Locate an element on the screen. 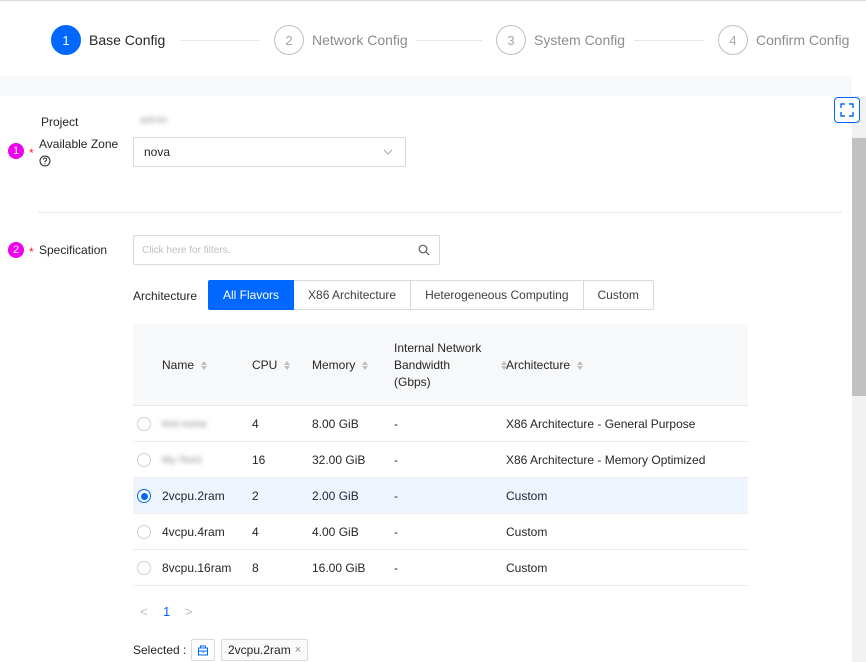 The width and height of the screenshot is (866, 662). column-memory-label: Memory is located at coordinates (334, 365).